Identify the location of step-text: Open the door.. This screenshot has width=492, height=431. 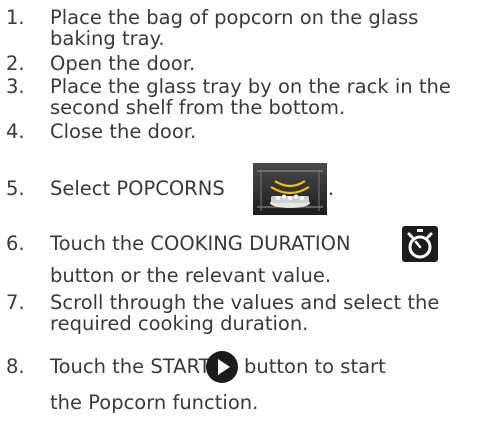
(123, 63).